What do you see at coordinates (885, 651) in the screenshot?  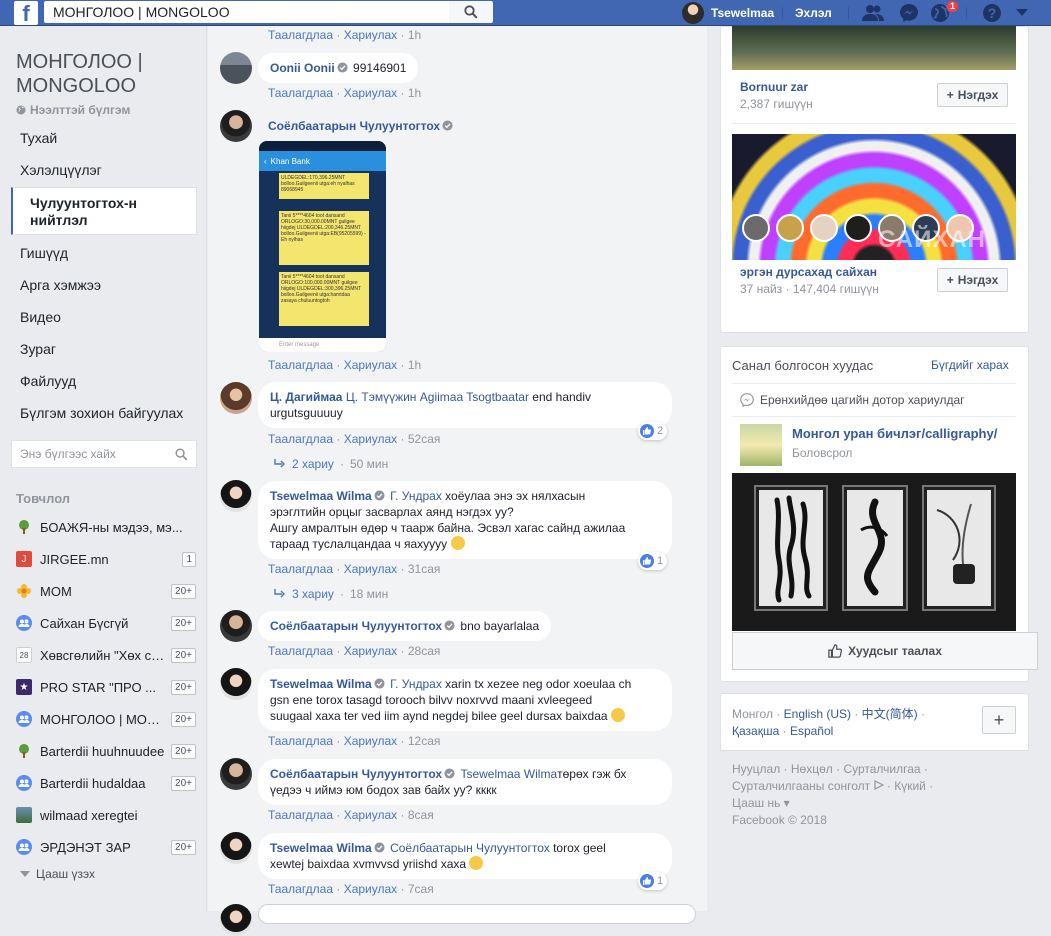 I see `like-page-button: Хуудсыг таалах` at bounding box center [885, 651].